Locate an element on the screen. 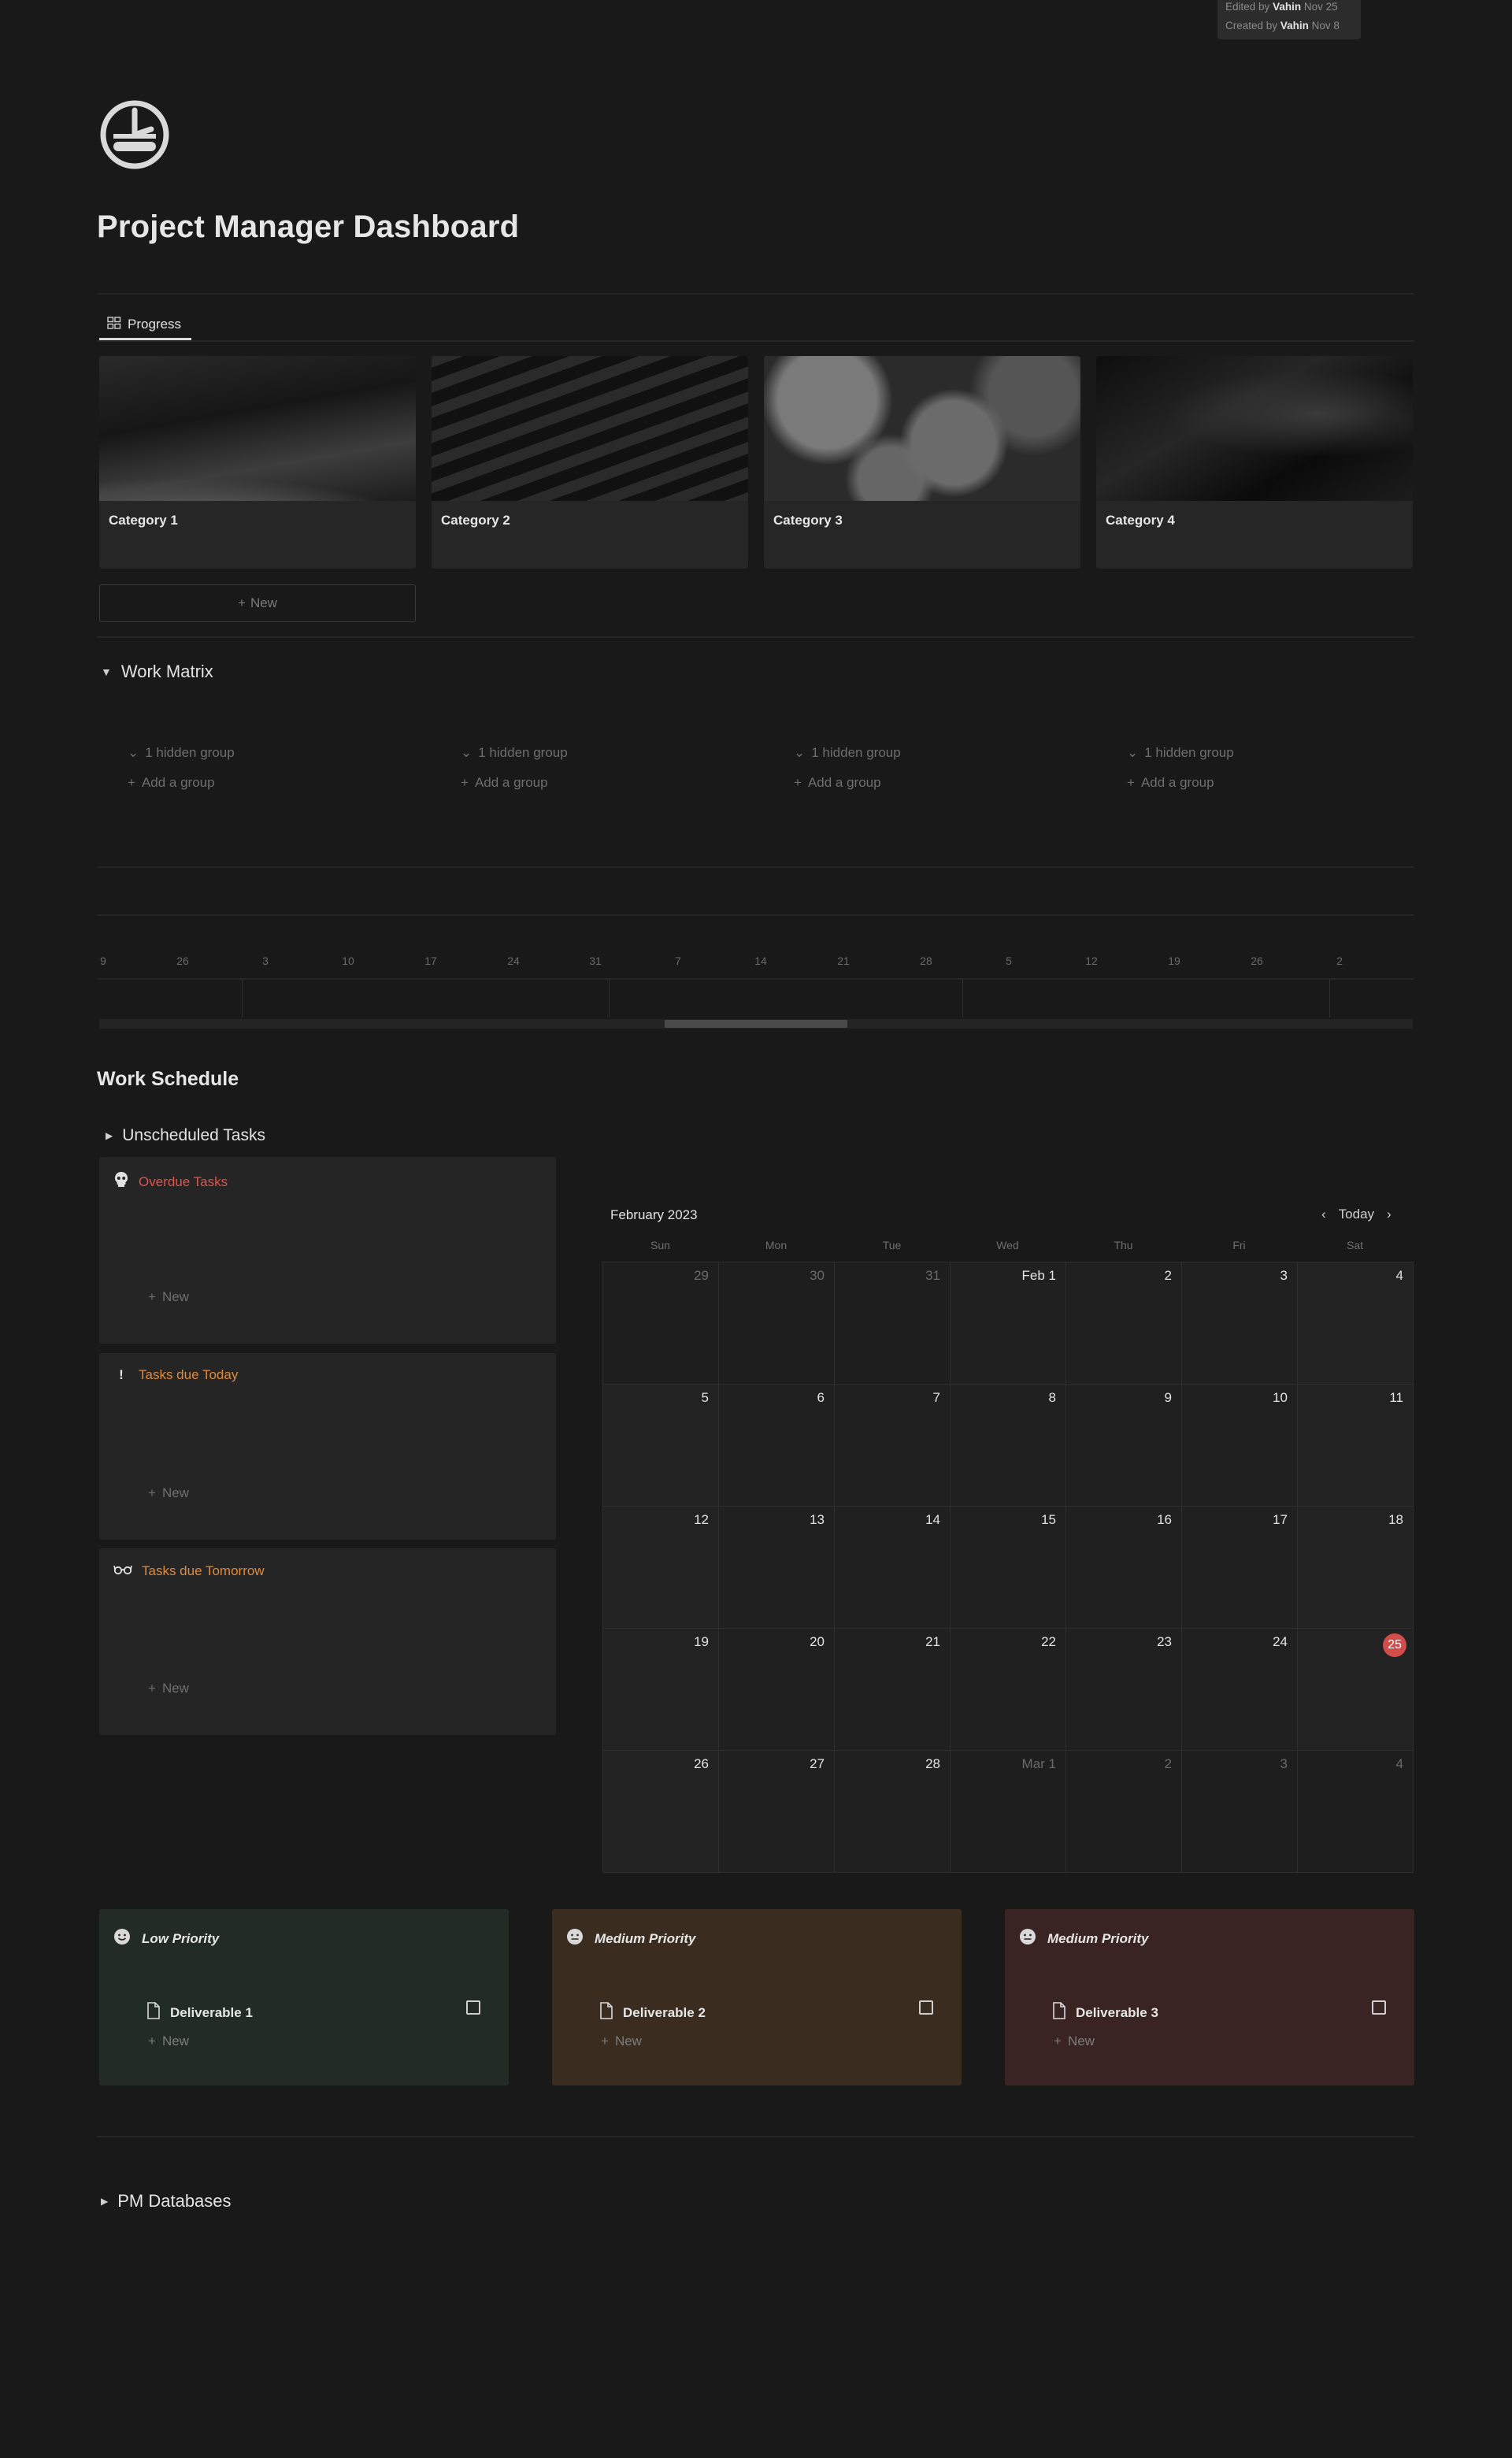 Image resolution: width=1512 pixels, height=2458 pixels. calendar-day-cell: 7 is located at coordinates (893, 1446).